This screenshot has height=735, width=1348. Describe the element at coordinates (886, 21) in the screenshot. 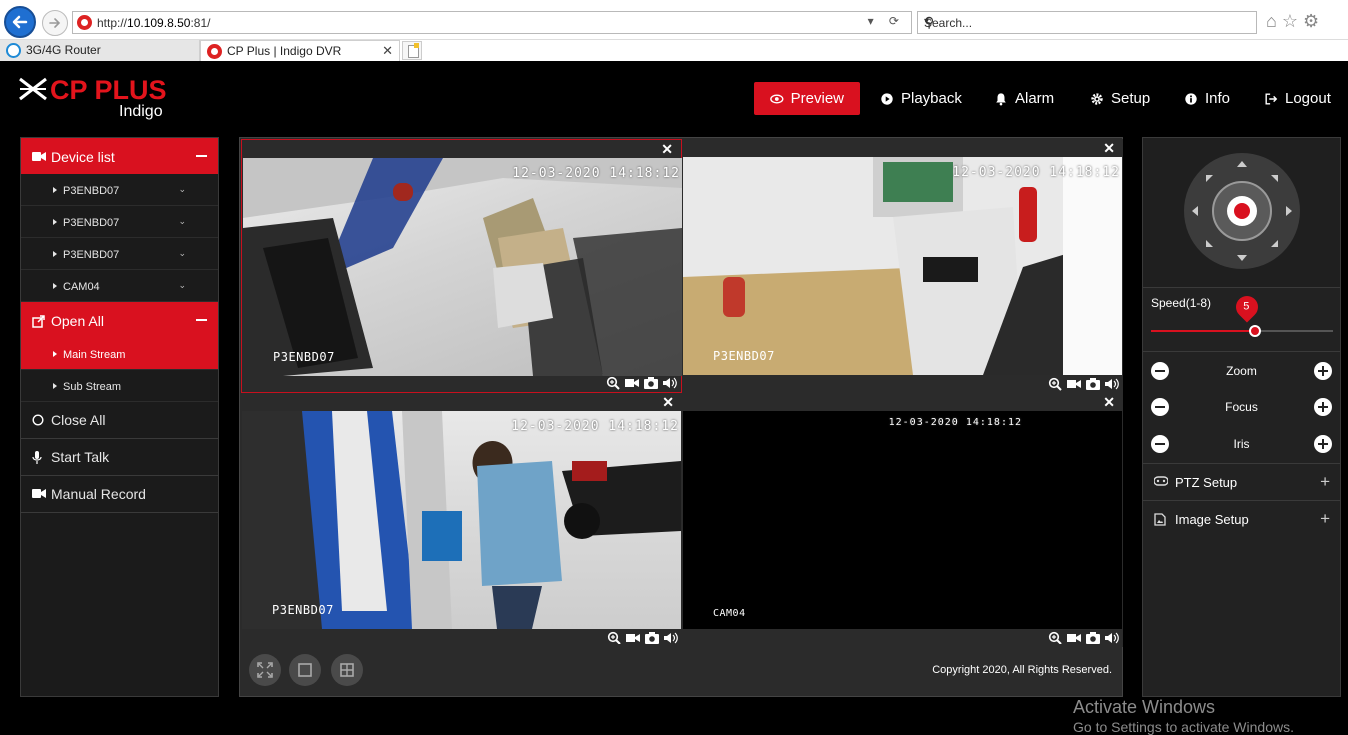

I see `refresh-icon: ▾ ⟳` at that location.